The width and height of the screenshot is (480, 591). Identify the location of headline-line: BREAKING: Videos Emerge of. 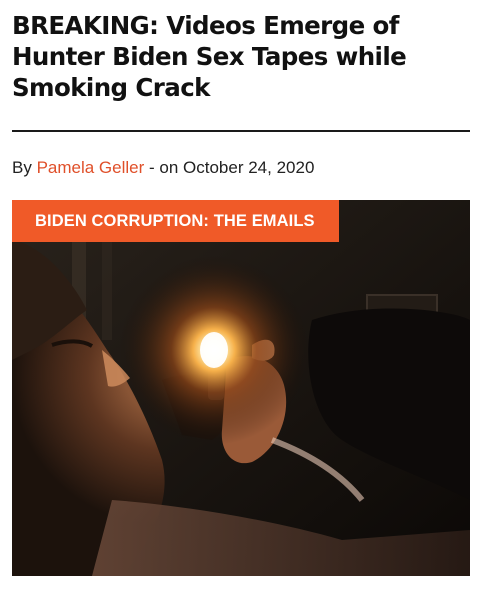
(205, 25).